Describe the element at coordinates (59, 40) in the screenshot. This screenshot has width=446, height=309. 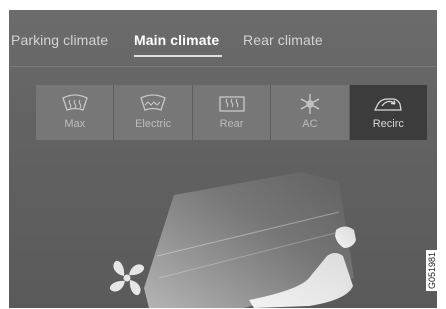
I see `tab-parking-climate: Parking climate` at that location.